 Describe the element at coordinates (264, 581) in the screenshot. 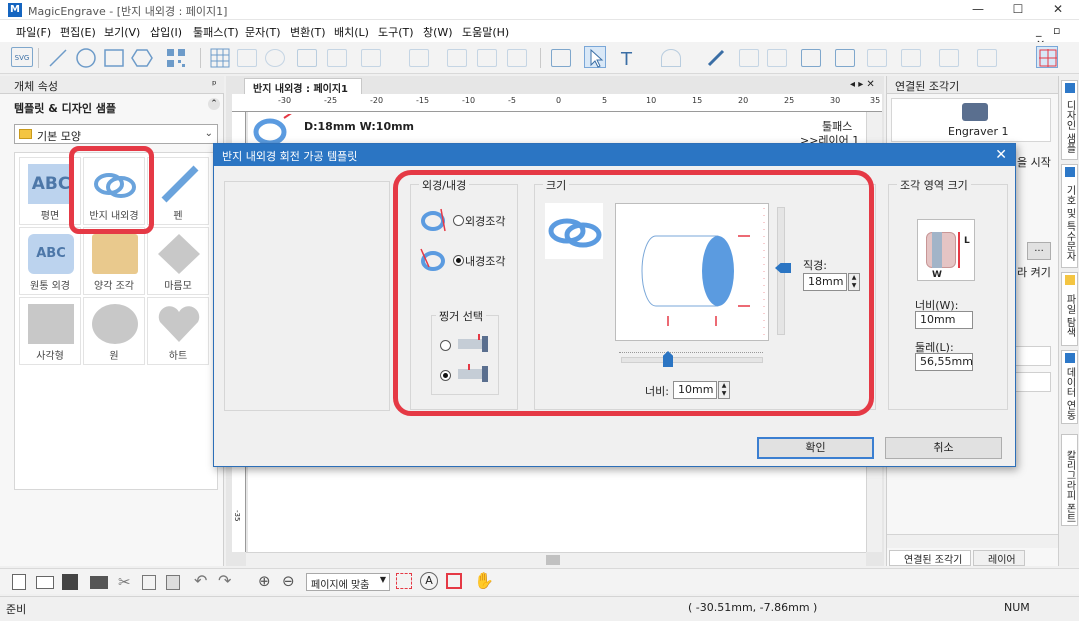

I see `zoom-in-icon: ⊕` at that location.